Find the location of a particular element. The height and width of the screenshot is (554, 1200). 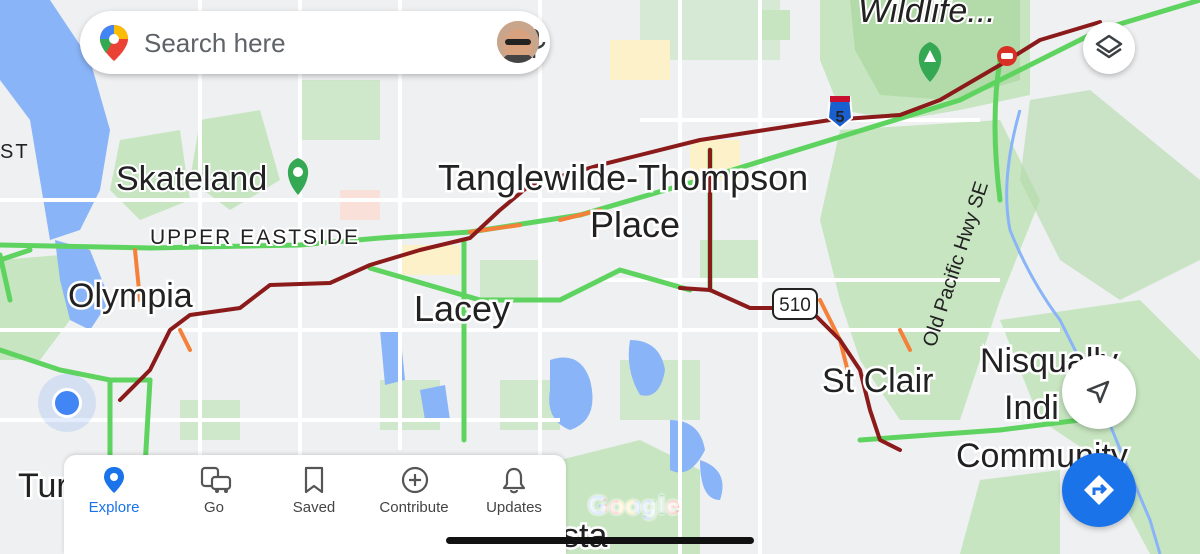

commute-icon is located at coordinates (216, 479).